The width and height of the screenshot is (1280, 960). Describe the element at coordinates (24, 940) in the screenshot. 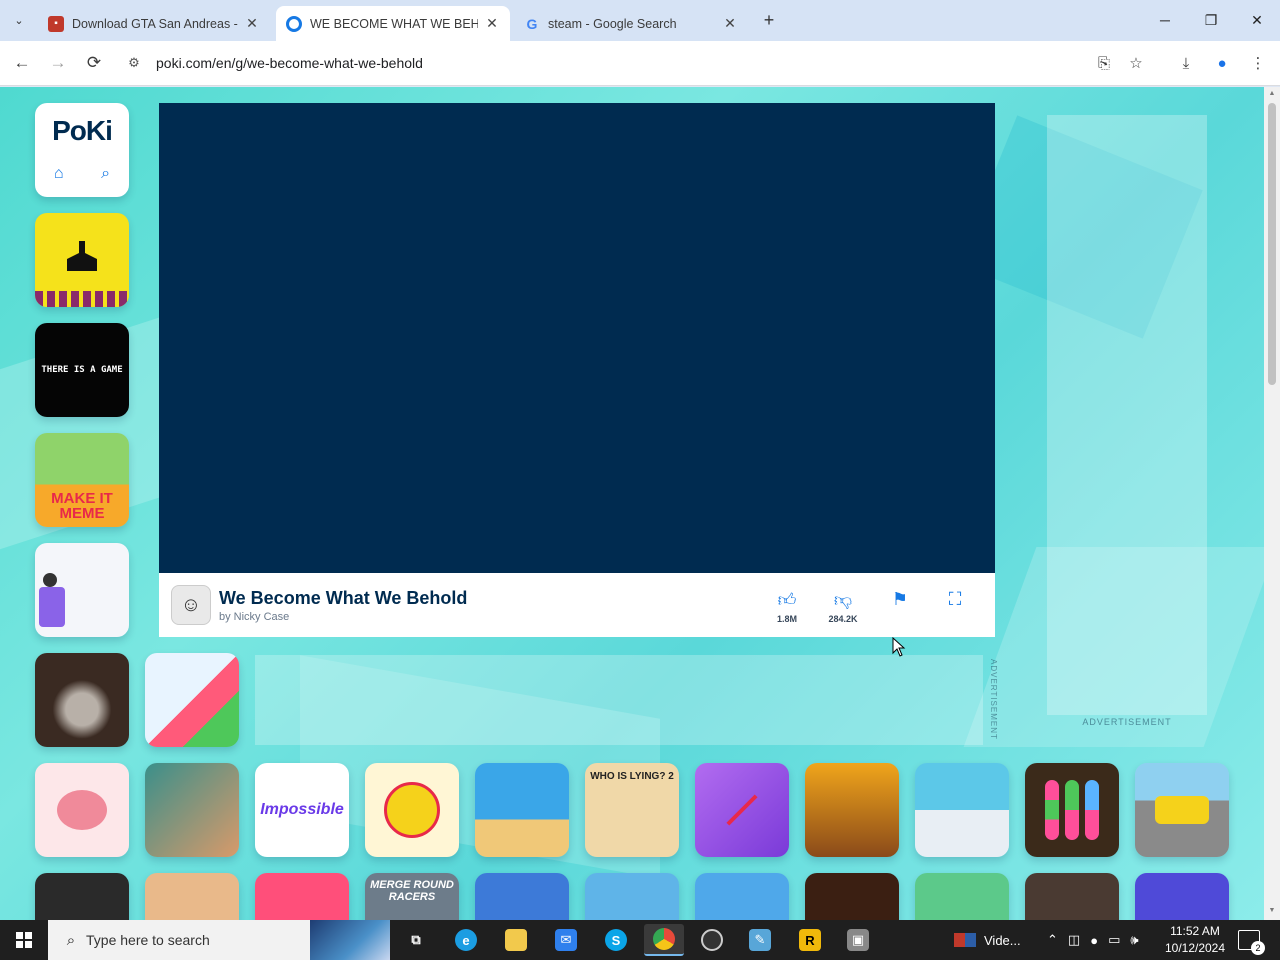

I see `start-button` at that location.